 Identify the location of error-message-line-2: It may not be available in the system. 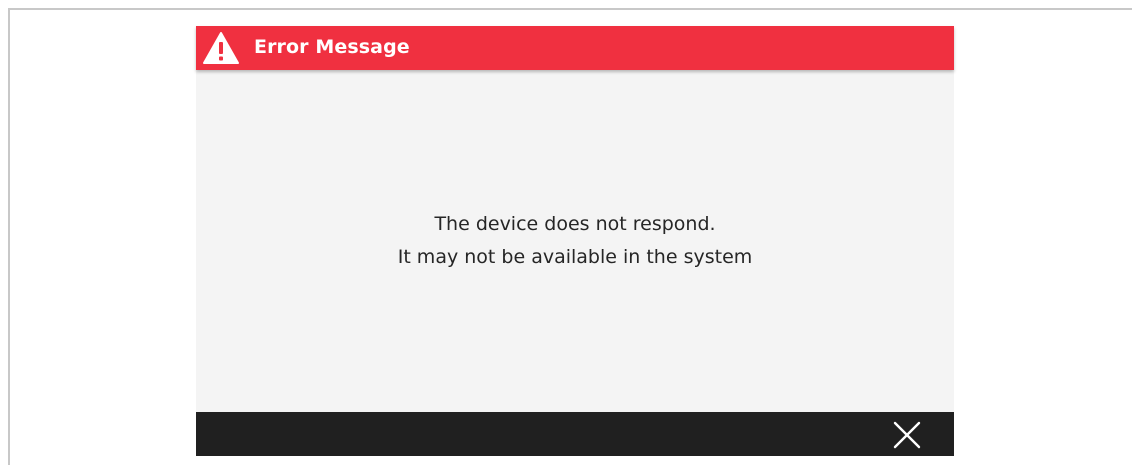
(575, 257).